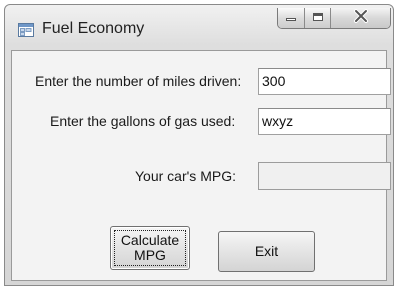 The height and width of the screenshot is (290, 397). I want to click on minimize-button, so click(291, 18).